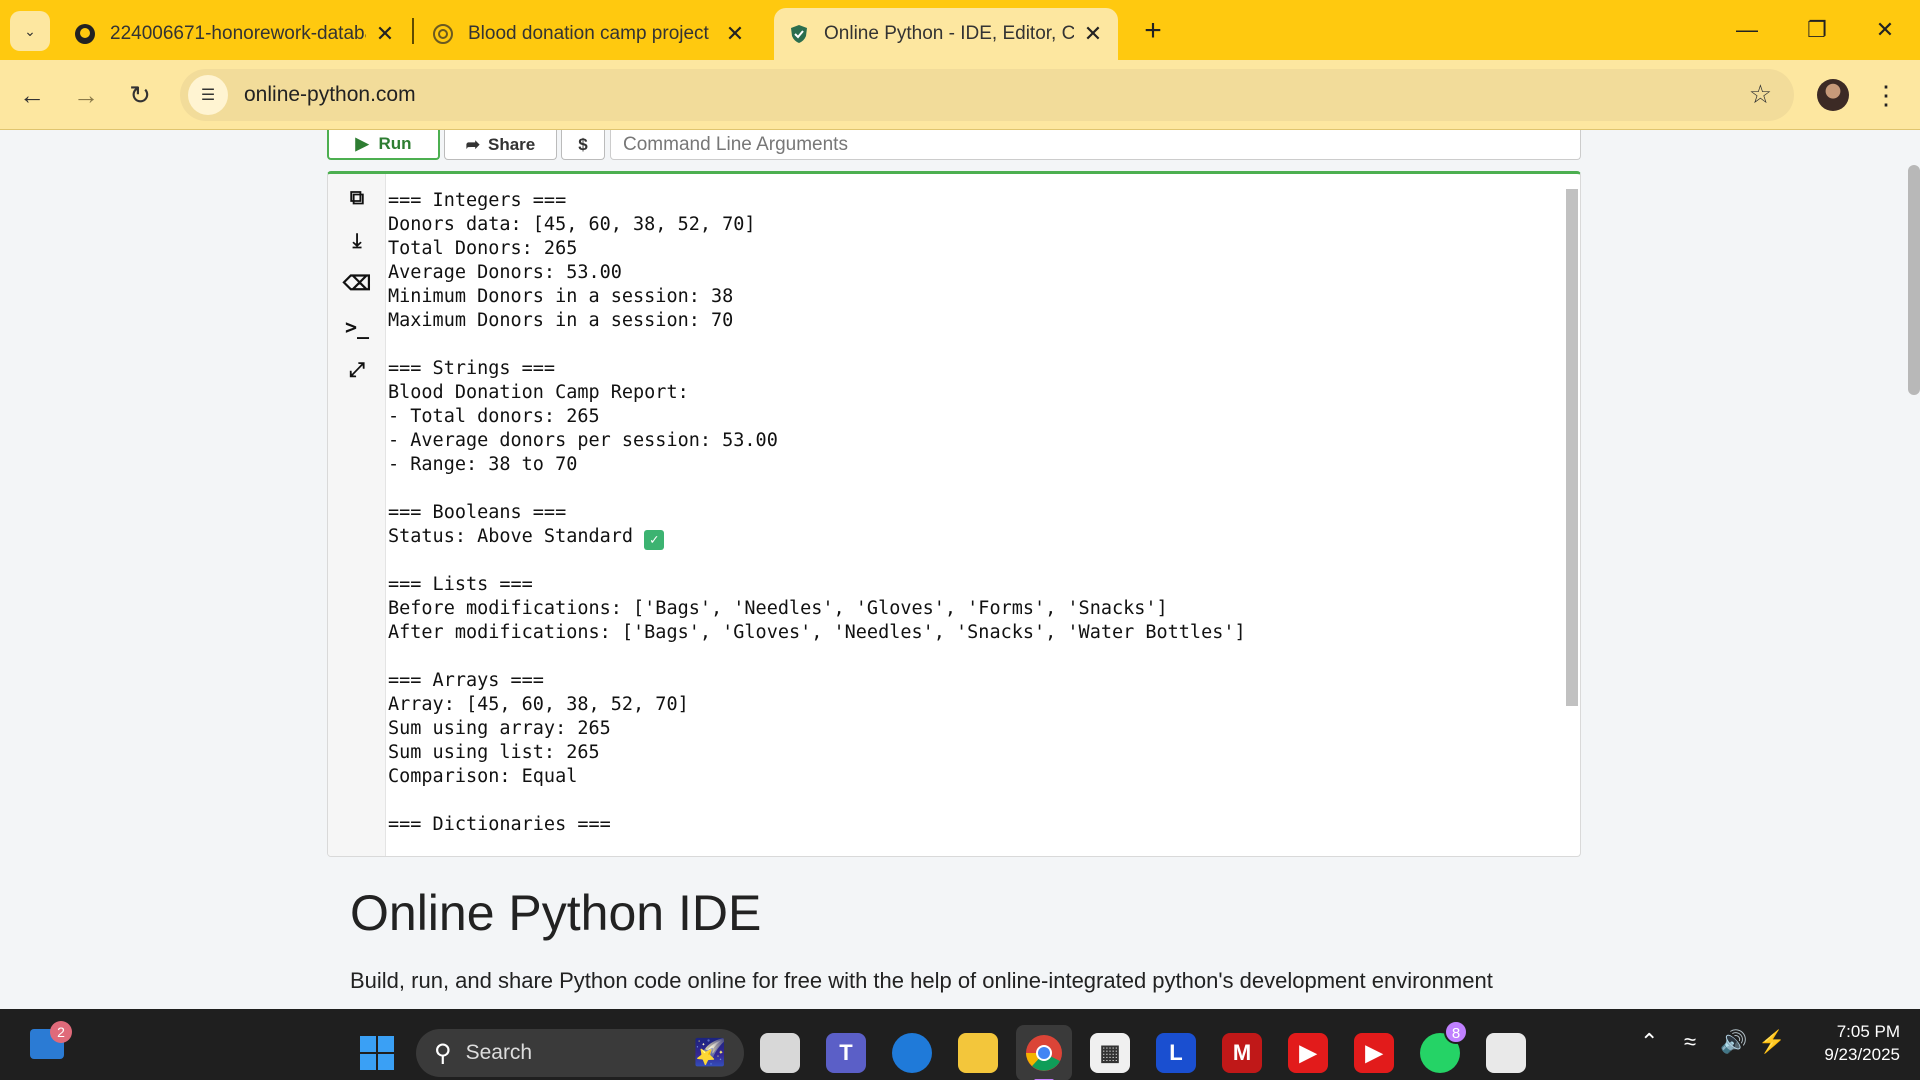 The height and width of the screenshot is (1080, 1920). What do you see at coordinates (1095, 145) in the screenshot?
I see `command-line-arguments-input` at bounding box center [1095, 145].